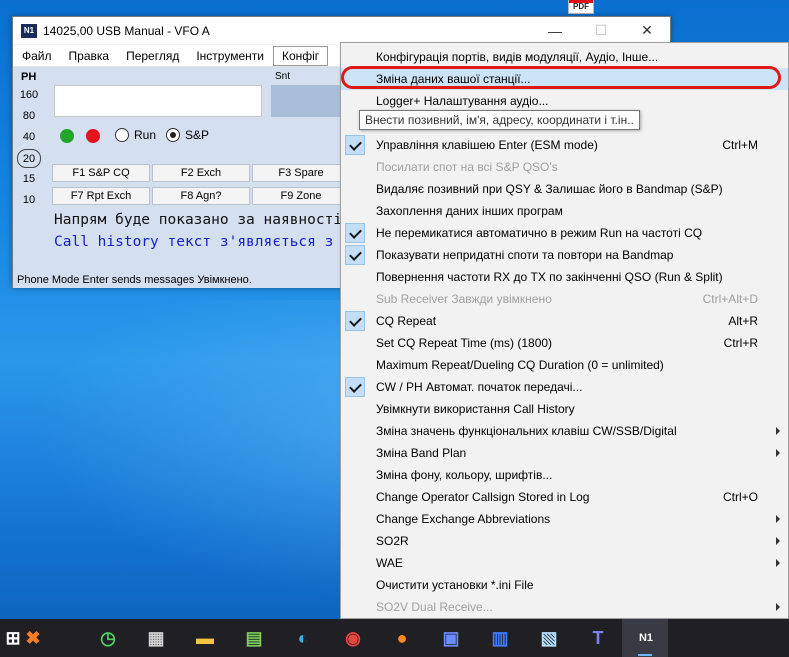  Describe the element at coordinates (152, 56) in the screenshot. I see `menu-view: Перегляд` at that location.